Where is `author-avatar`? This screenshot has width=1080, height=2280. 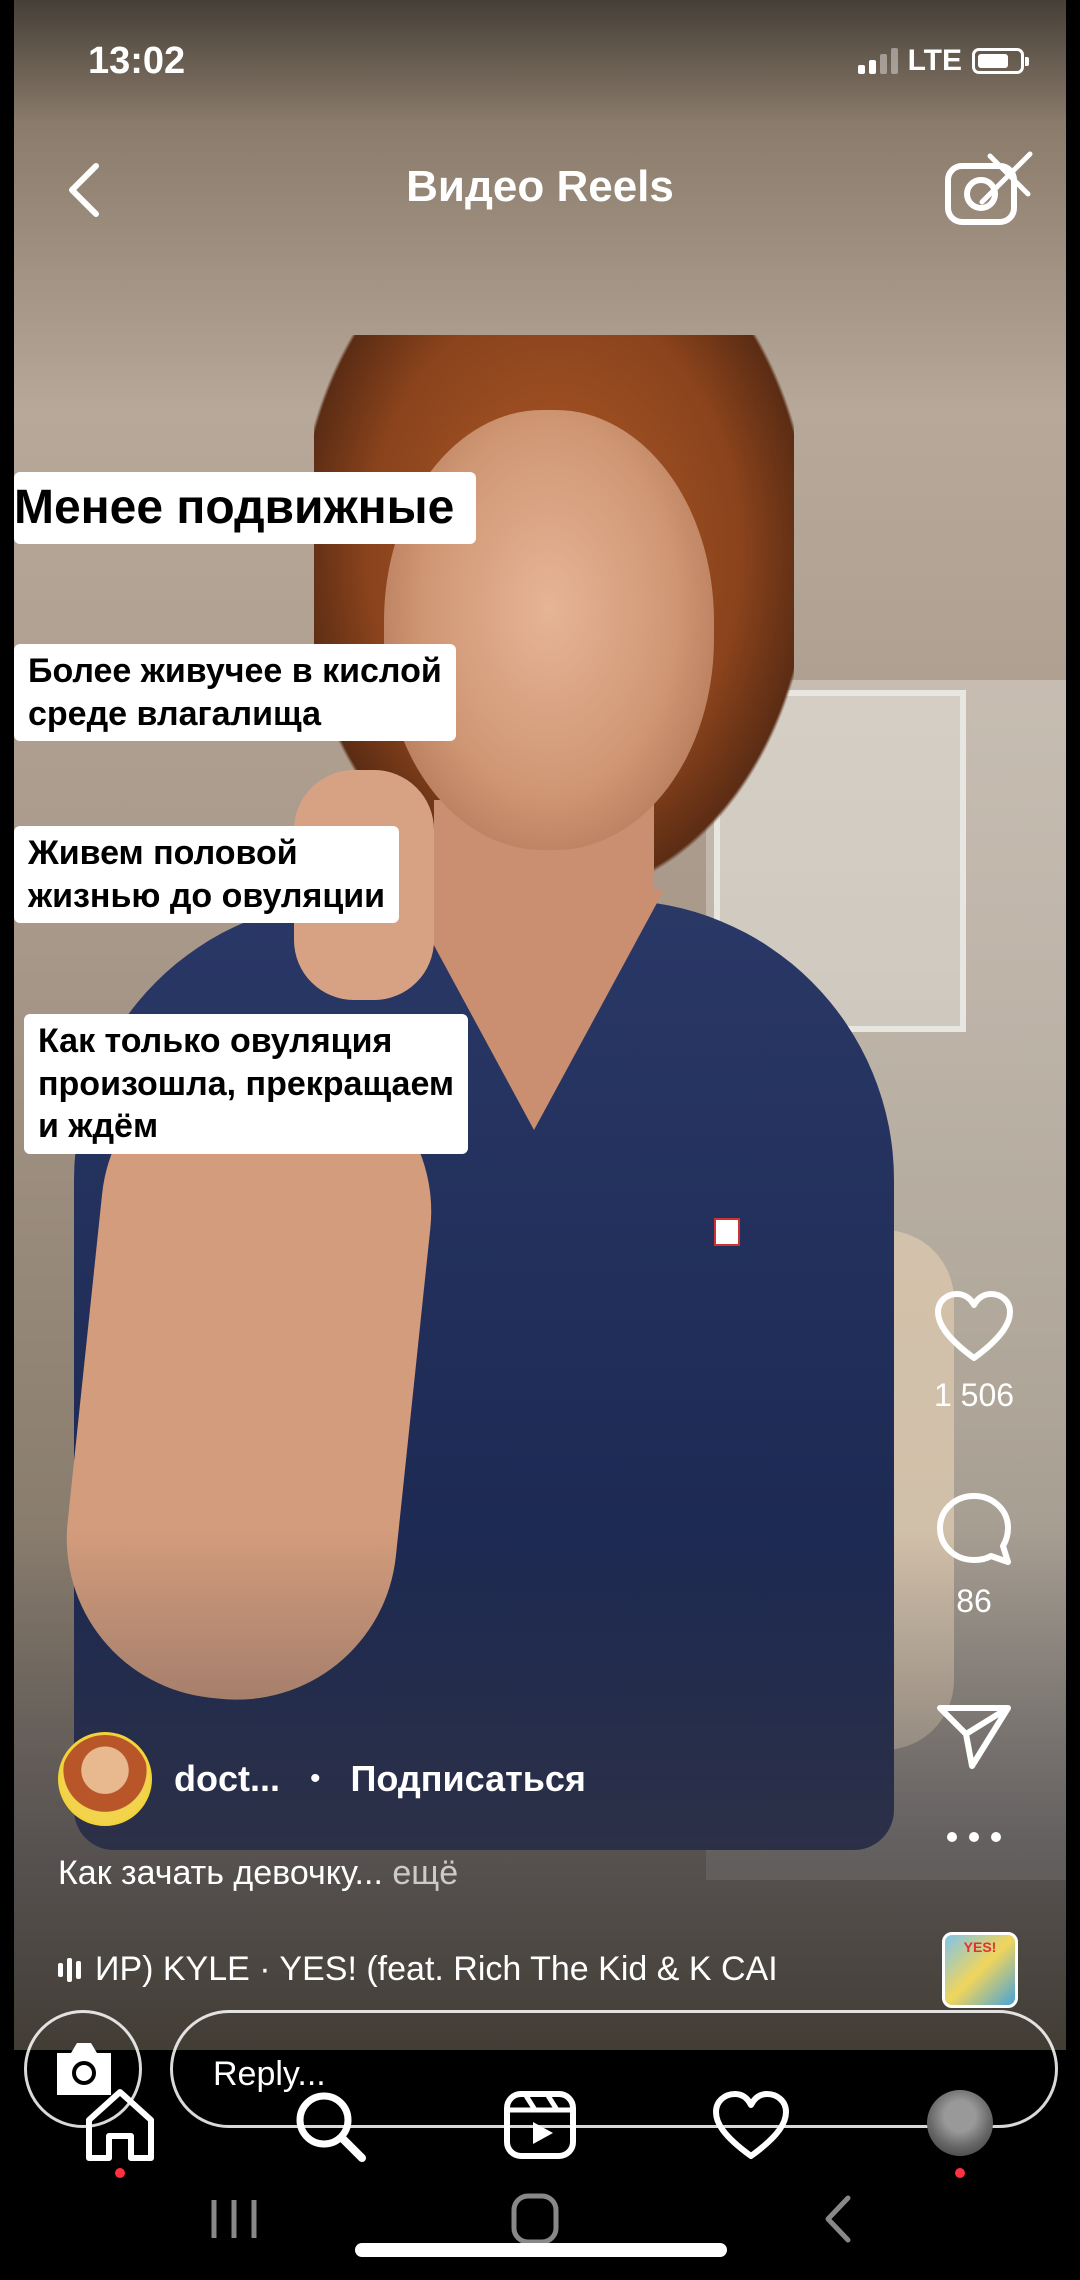
author-avatar is located at coordinates (105, 1779).